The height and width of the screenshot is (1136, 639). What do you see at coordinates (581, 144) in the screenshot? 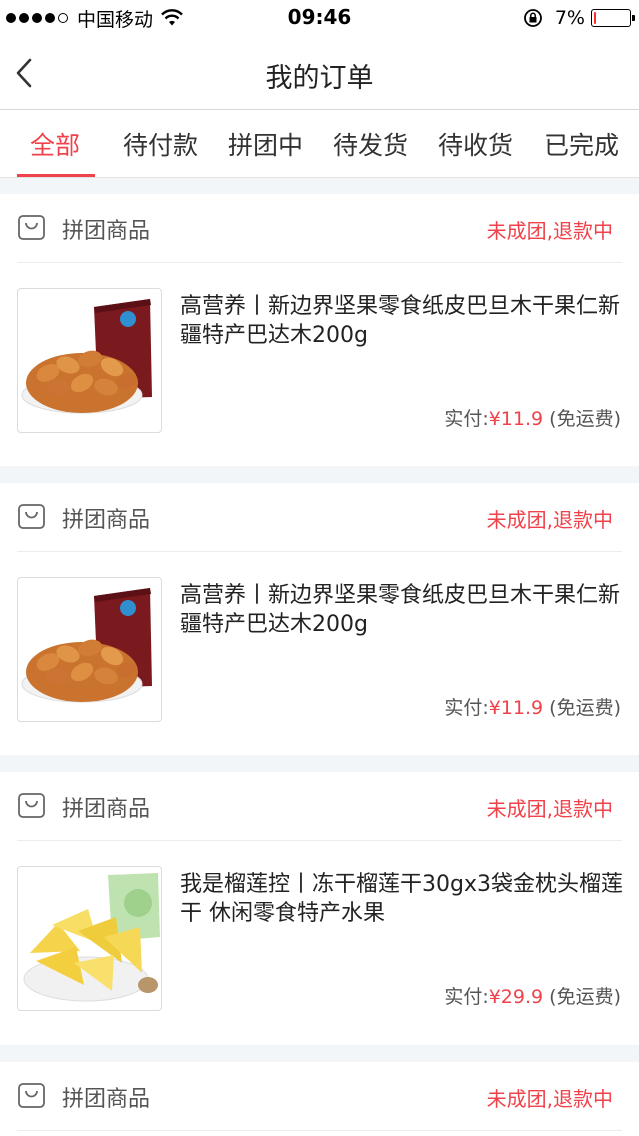
I see `tab-completed: 已完成` at bounding box center [581, 144].